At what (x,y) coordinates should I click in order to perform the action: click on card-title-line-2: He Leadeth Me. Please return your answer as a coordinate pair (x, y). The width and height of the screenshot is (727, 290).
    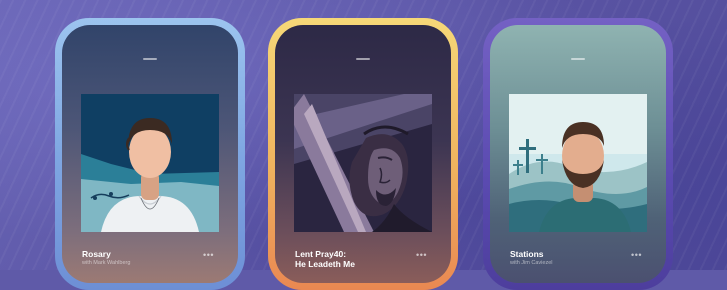
    Looking at the image, I should click on (325, 264).